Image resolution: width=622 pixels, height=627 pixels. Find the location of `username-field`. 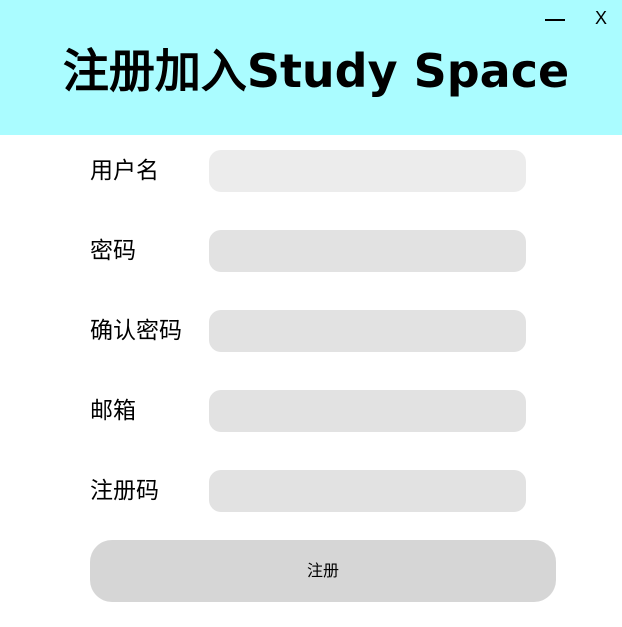

username-field is located at coordinates (367, 171).